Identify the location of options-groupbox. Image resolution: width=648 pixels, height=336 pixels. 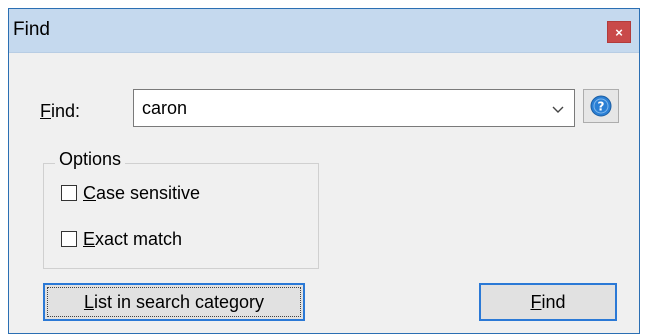
(181, 216).